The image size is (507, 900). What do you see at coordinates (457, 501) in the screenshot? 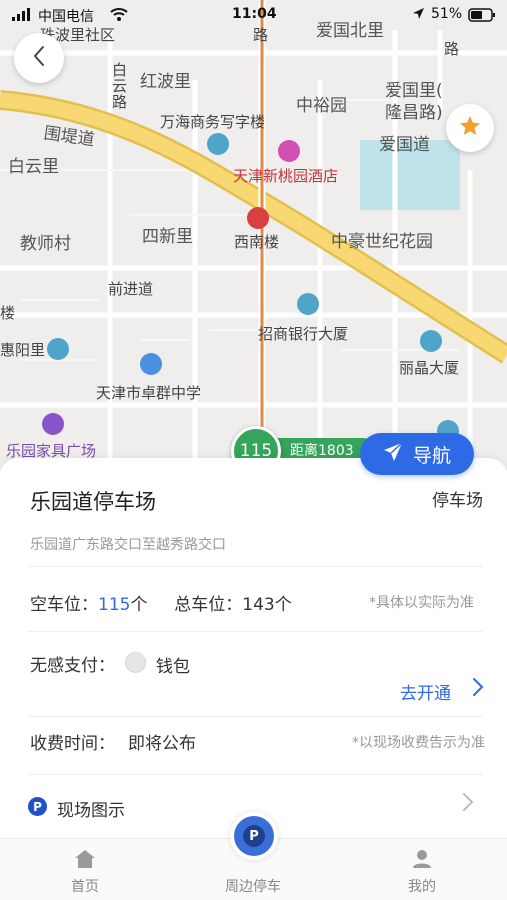
I see `parking-type: 停车场` at bounding box center [457, 501].